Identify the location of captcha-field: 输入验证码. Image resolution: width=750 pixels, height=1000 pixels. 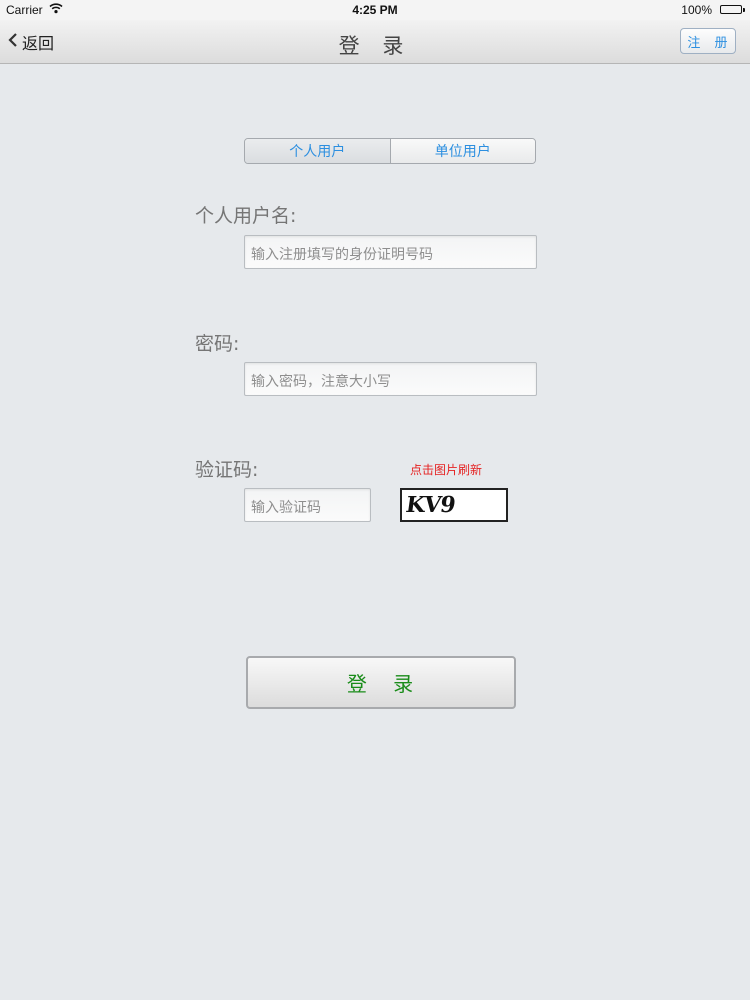
(307, 505).